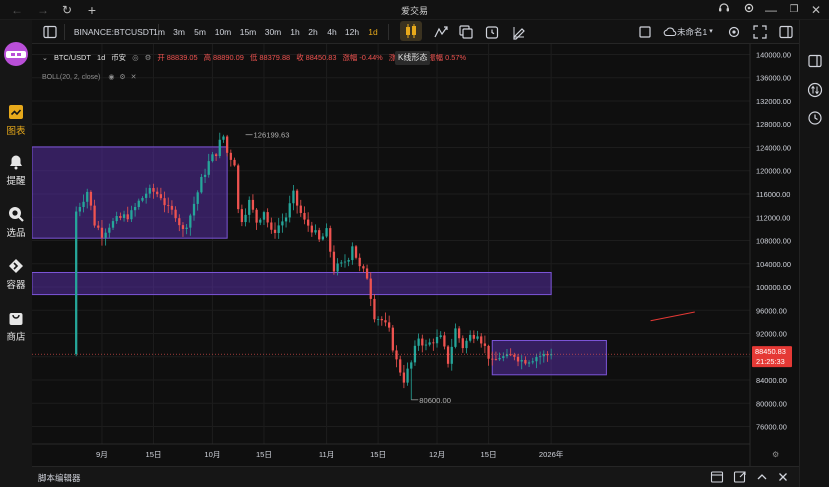 The width and height of the screenshot is (829, 487). Describe the element at coordinates (794, 10) in the screenshot. I see `restore-icon: ❐` at that location.